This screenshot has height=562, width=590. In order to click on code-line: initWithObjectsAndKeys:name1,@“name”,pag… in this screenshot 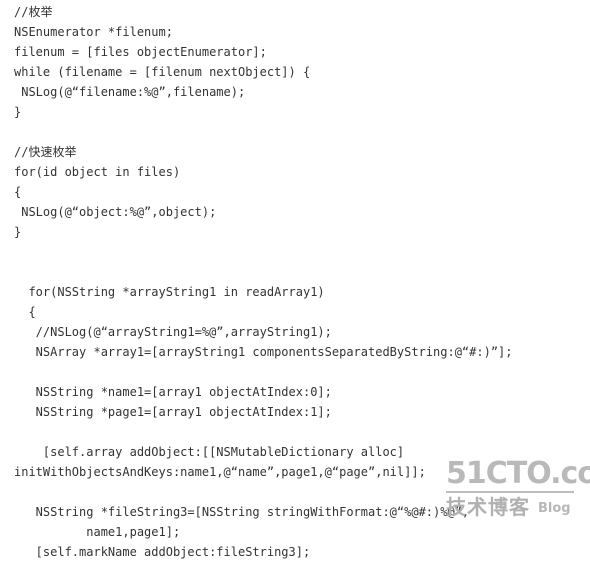, I will do `click(220, 472)`.